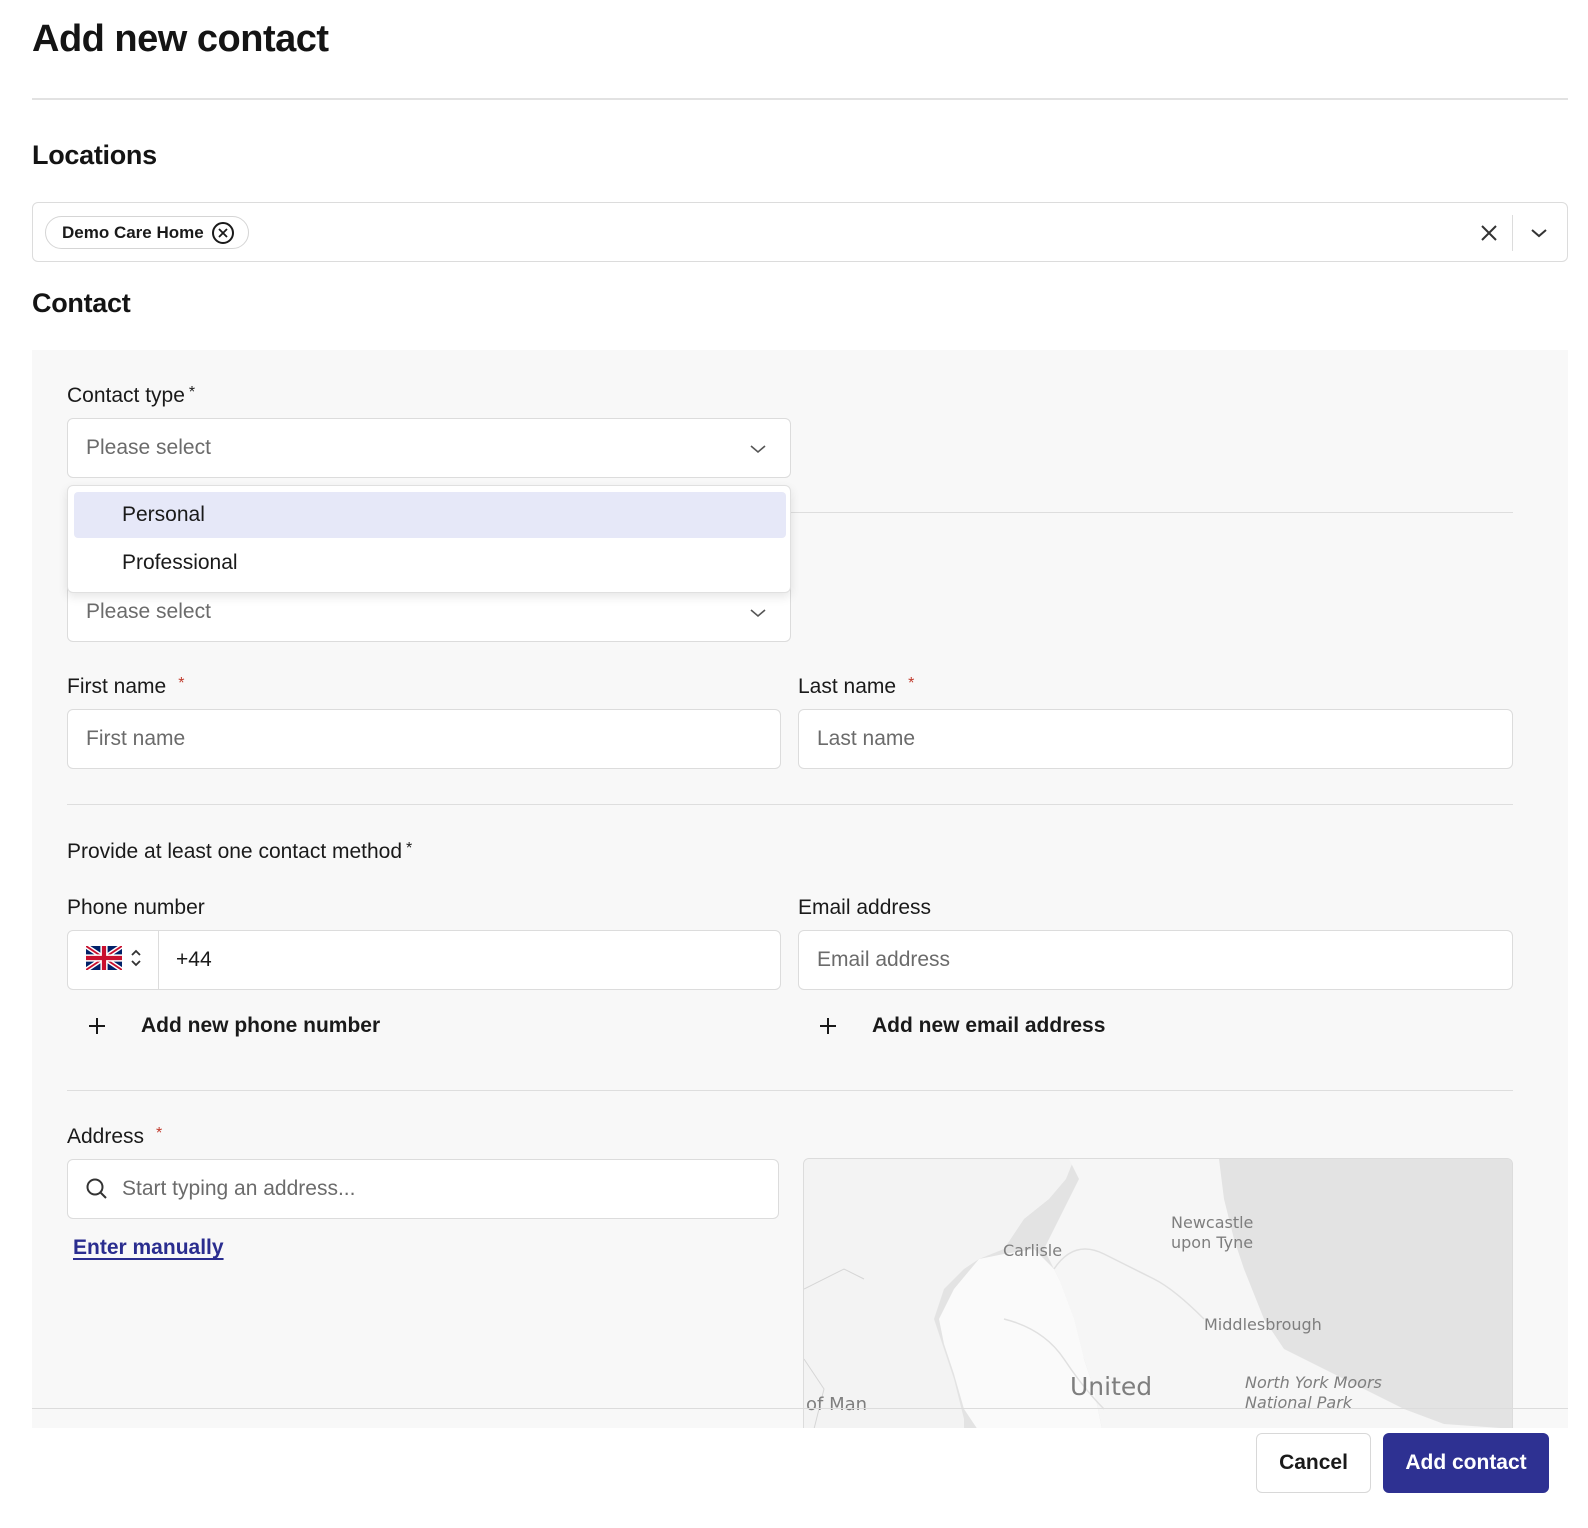 This screenshot has height=1528, width=1588. I want to click on uk-flag-icon, so click(104, 959).